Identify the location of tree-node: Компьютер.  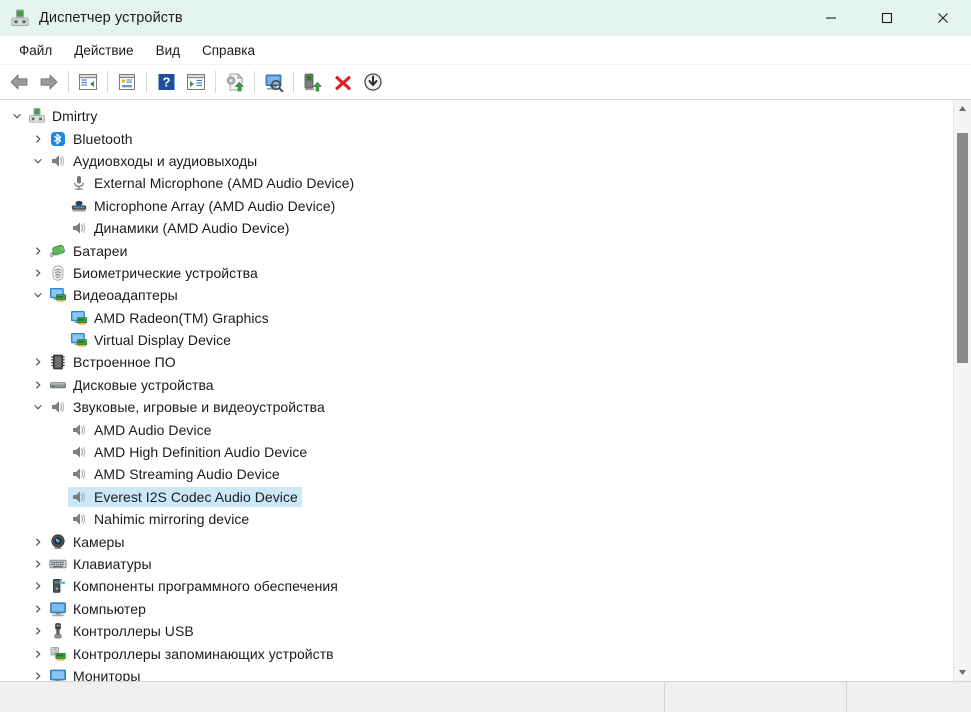
(476, 609).